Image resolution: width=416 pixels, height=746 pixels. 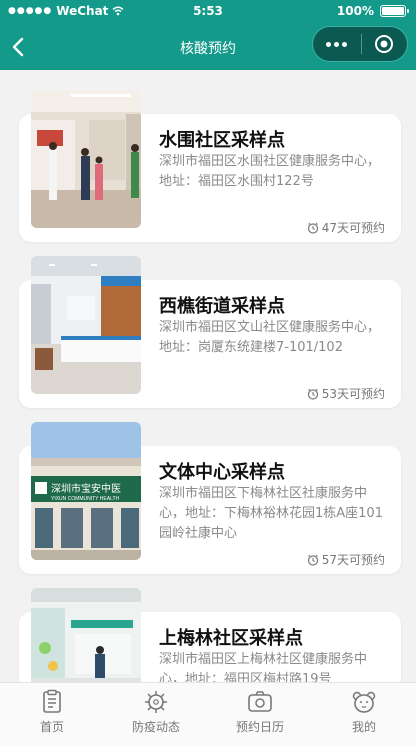 I want to click on site-title: 文体中心采样点, so click(x=222, y=472).